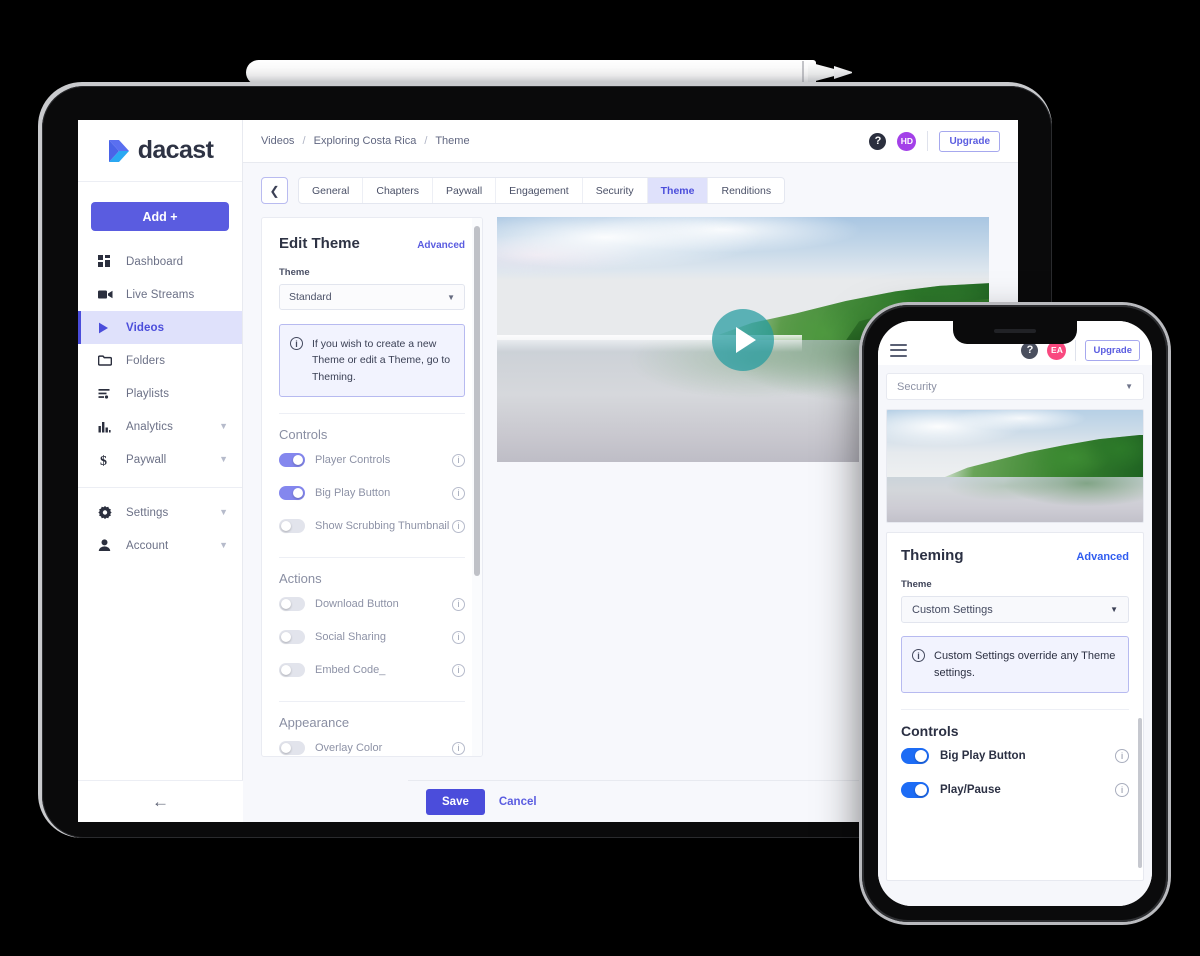 This screenshot has width=1200, height=956. I want to click on theme-select: Standard ▼, so click(372, 297).